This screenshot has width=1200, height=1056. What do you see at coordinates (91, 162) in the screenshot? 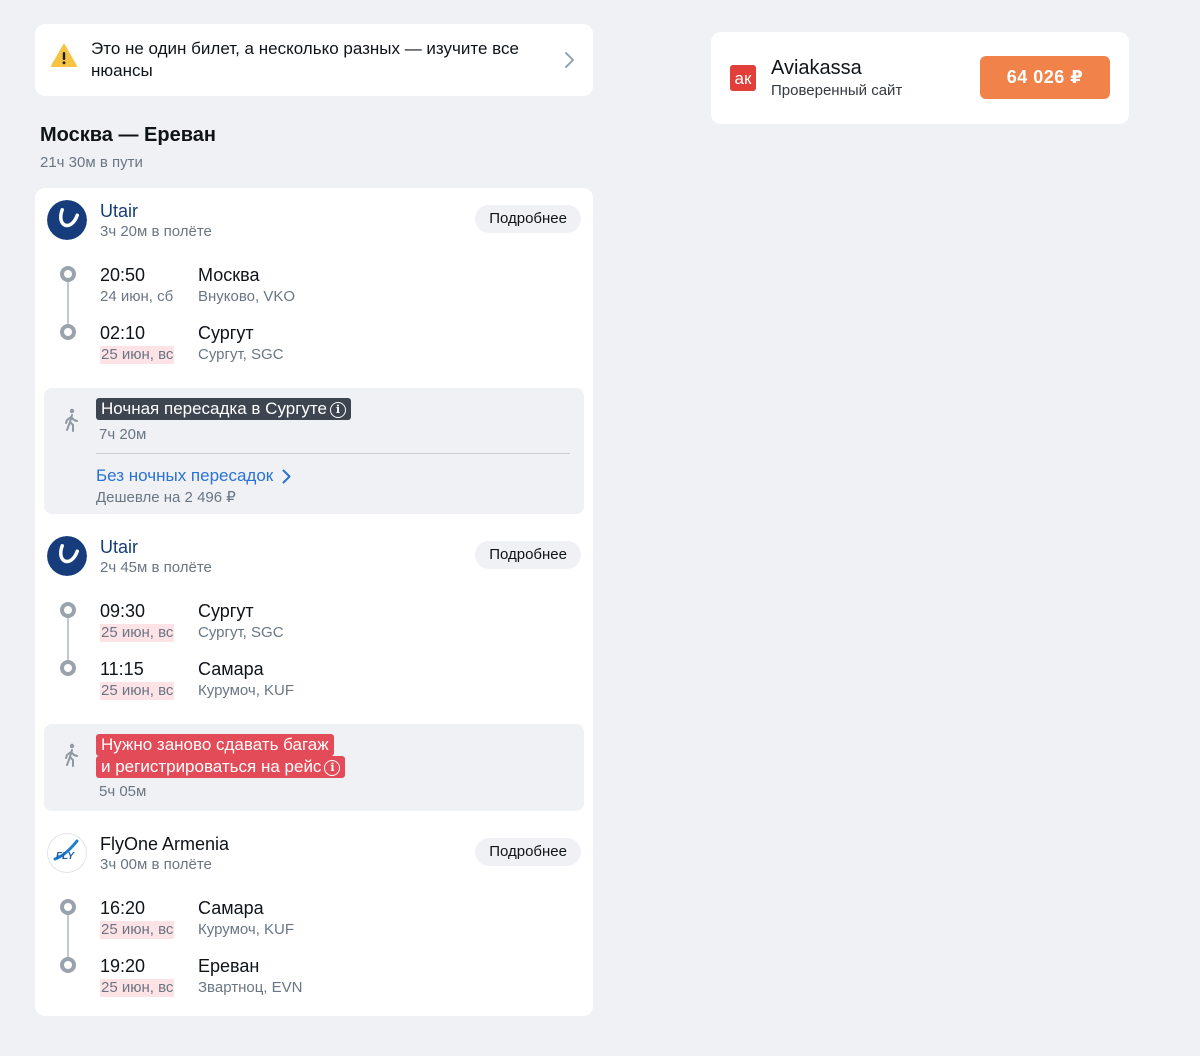
I see `total-duration: 21ч 30м в пути` at bounding box center [91, 162].